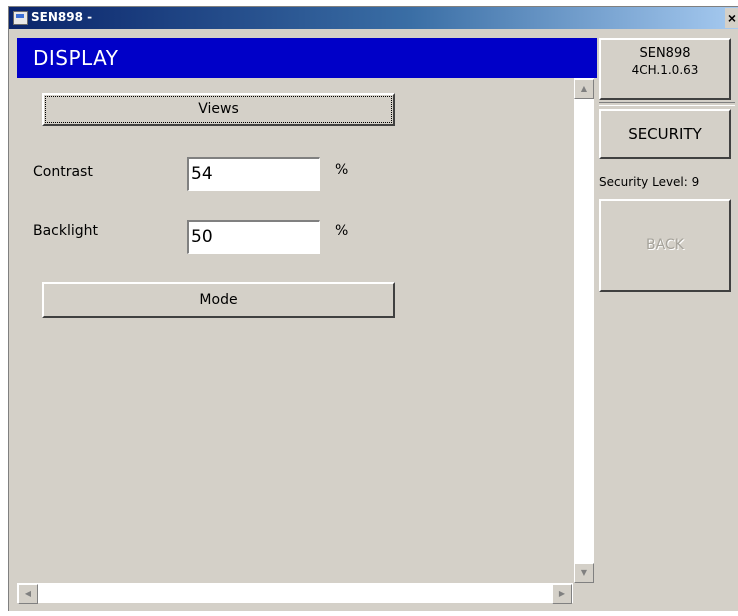  Describe the element at coordinates (62, 17) in the screenshot. I see `window-title: SEN898 -` at that location.